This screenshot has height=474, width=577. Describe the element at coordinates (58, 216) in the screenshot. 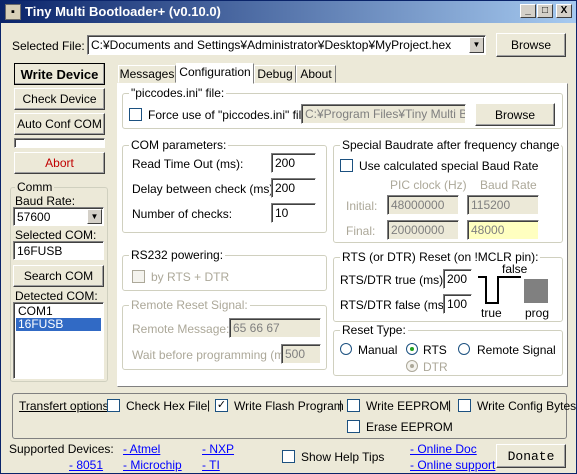

I see `baud-rate-select: 57600 ▼` at that location.